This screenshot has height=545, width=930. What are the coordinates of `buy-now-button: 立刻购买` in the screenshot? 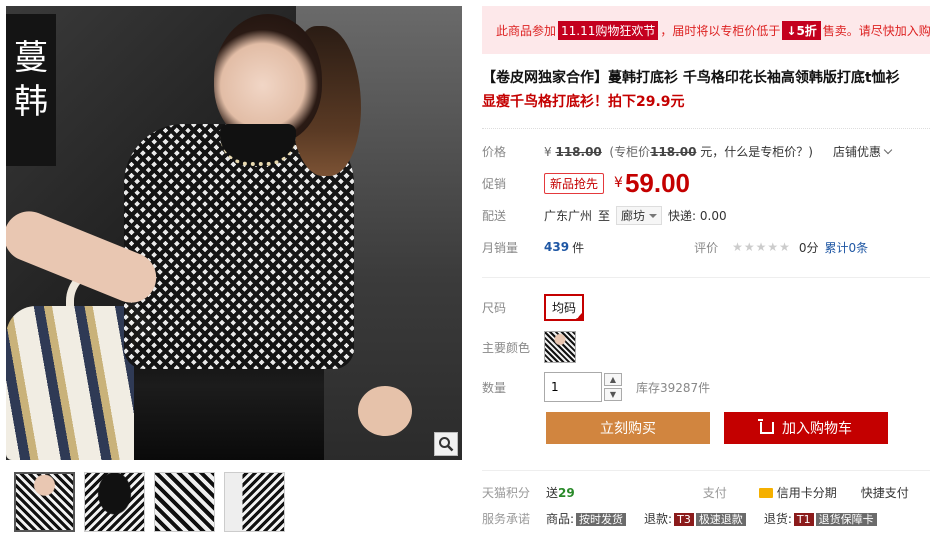 It's located at (628, 428).